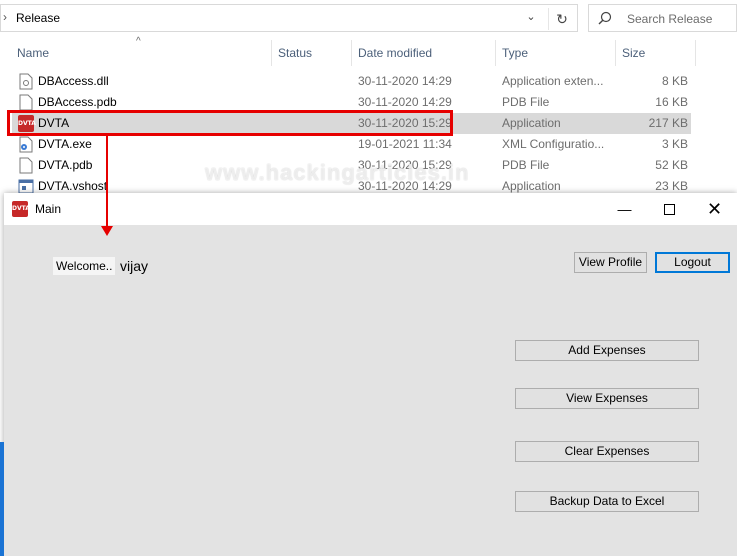 This screenshot has height=556, width=737. I want to click on address-bar: › Release ⌄ ↻ Search Release, so click(368, 18).